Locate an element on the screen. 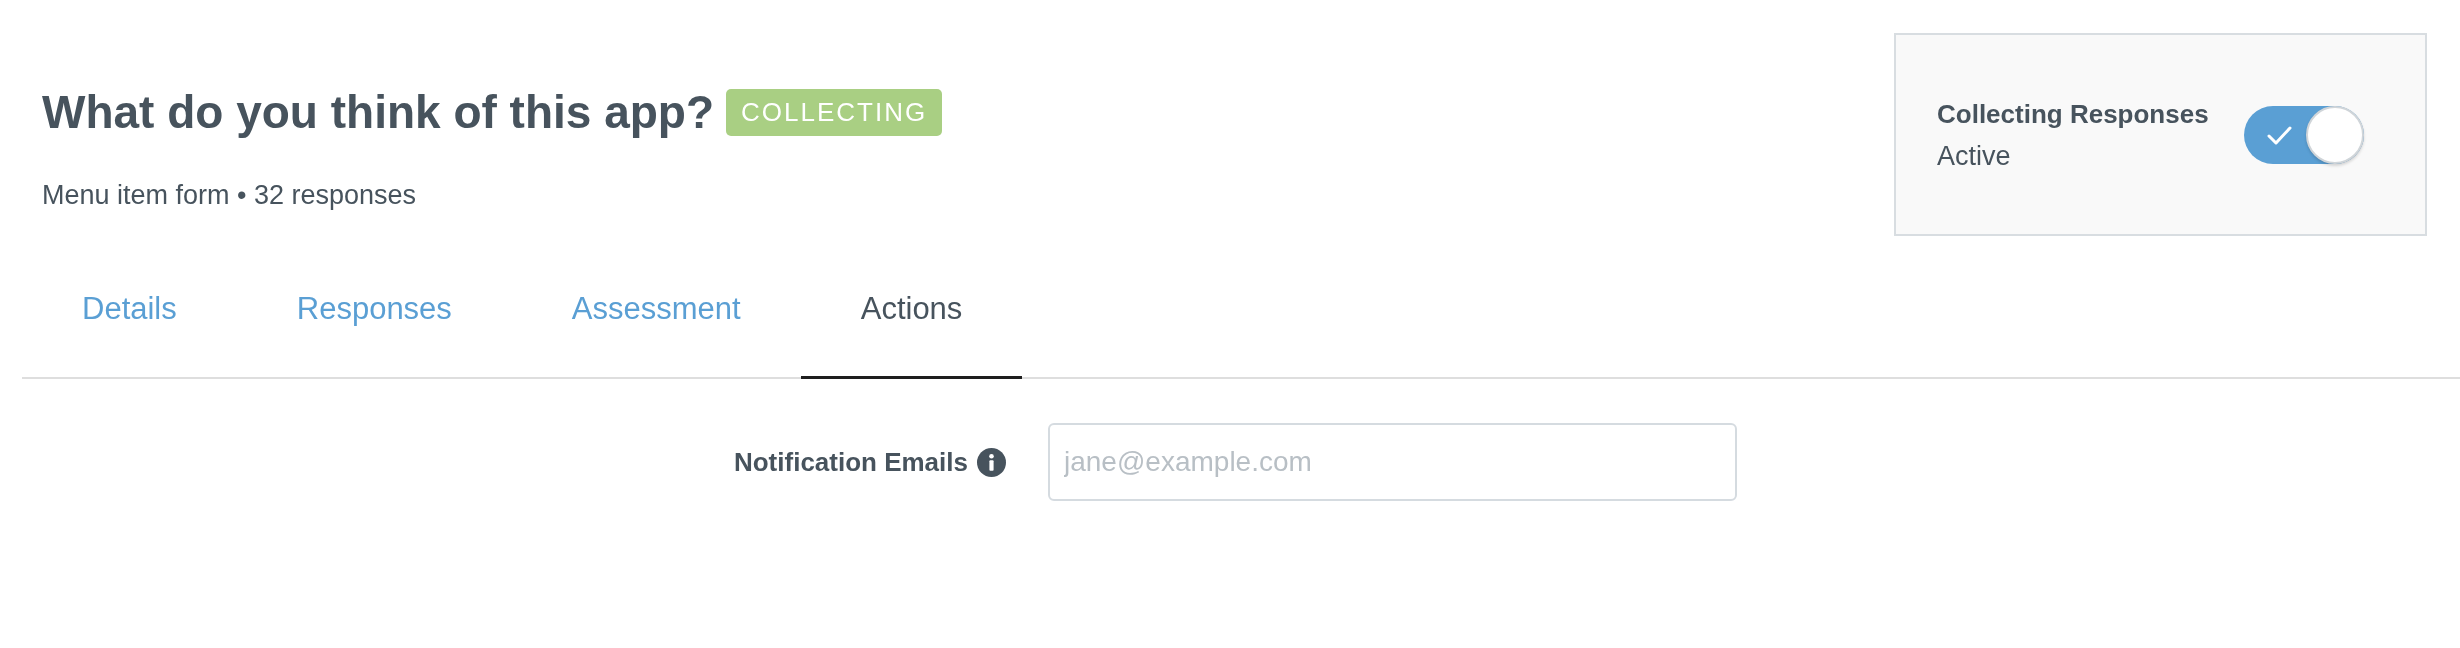  tab: Actions is located at coordinates (911, 314).